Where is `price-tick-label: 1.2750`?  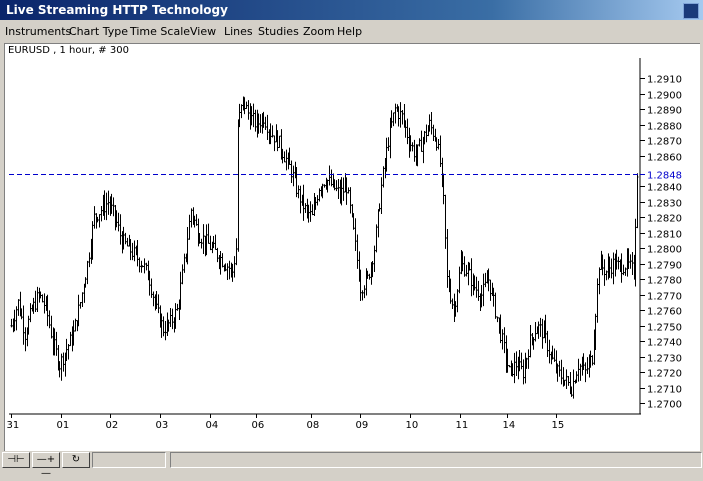 price-tick-label: 1.2750 is located at coordinates (664, 328).